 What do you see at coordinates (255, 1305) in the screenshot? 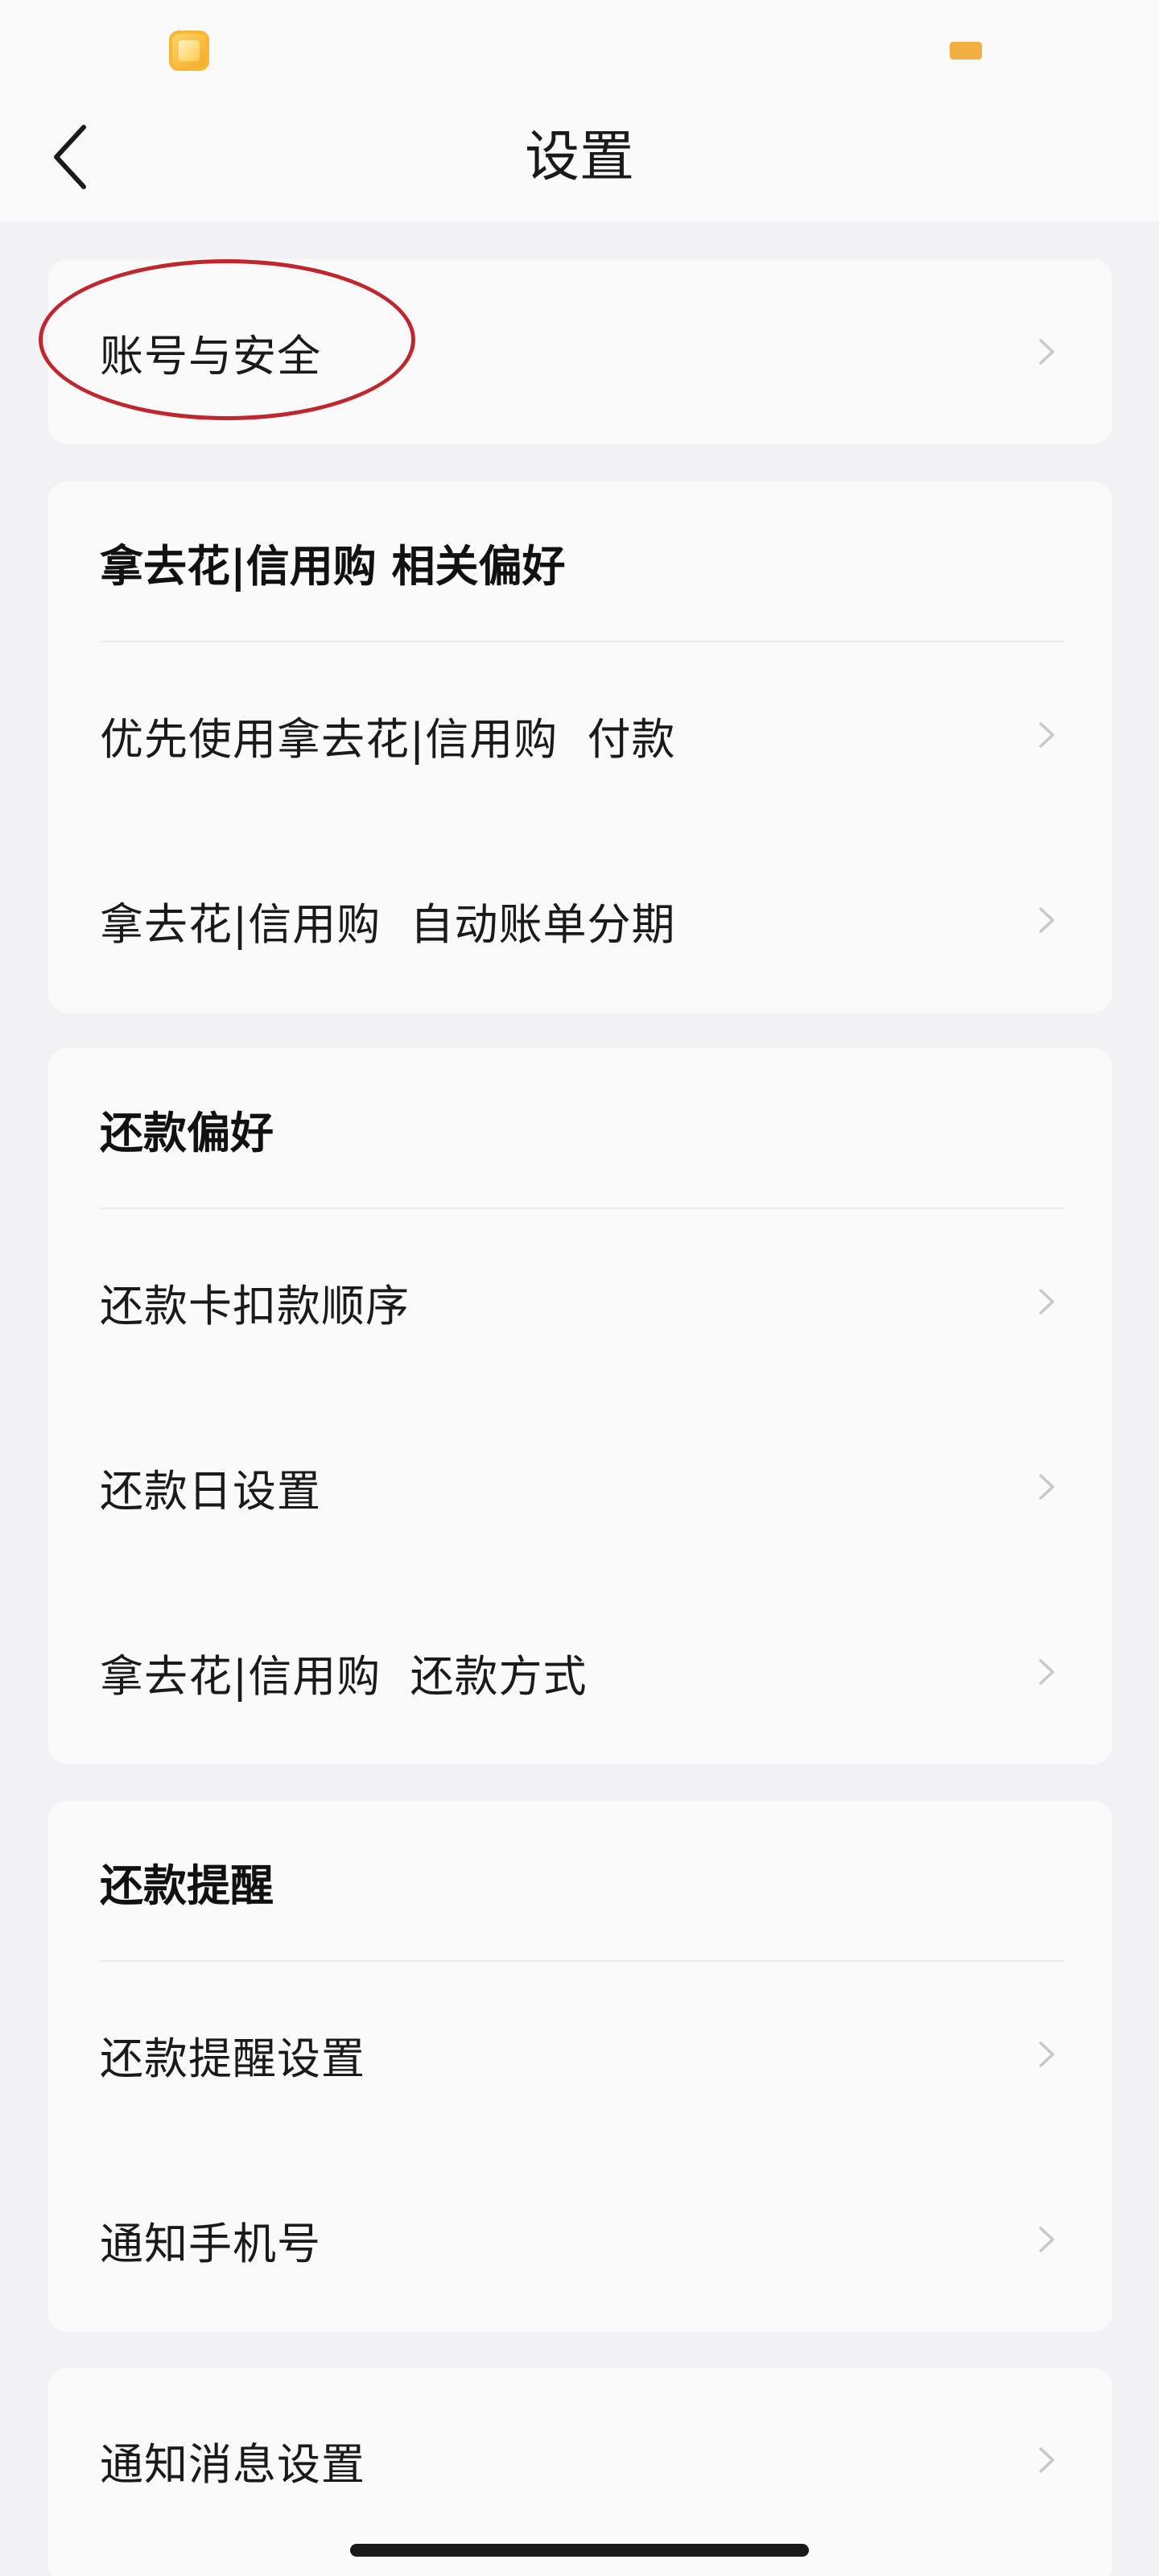
I see `row-label: 还款卡扣款顺序` at bounding box center [255, 1305].